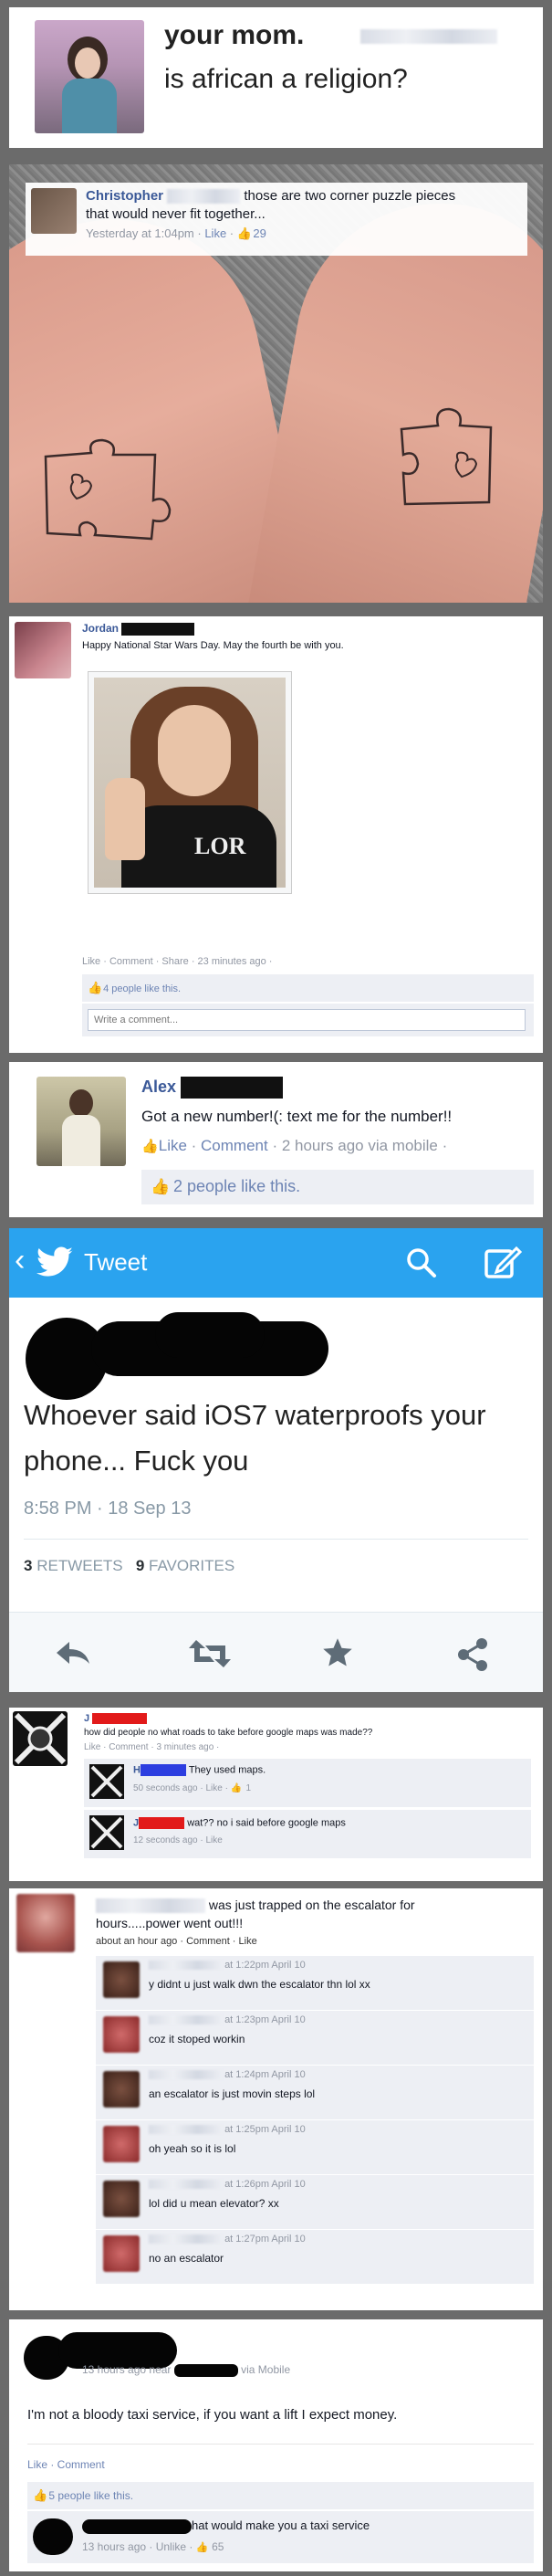  Describe the element at coordinates (73, 1653) in the screenshot. I see `reply-icon` at that location.